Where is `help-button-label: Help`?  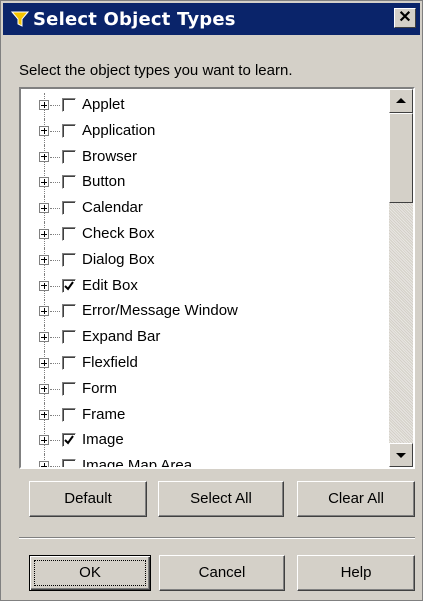
help-button-label: Help is located at coordinates (356, 572).